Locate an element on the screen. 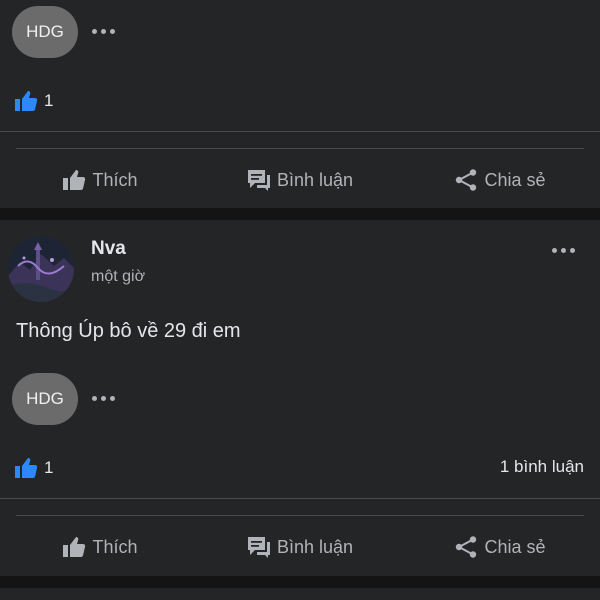  post-card is located at coordinates (300, 594).